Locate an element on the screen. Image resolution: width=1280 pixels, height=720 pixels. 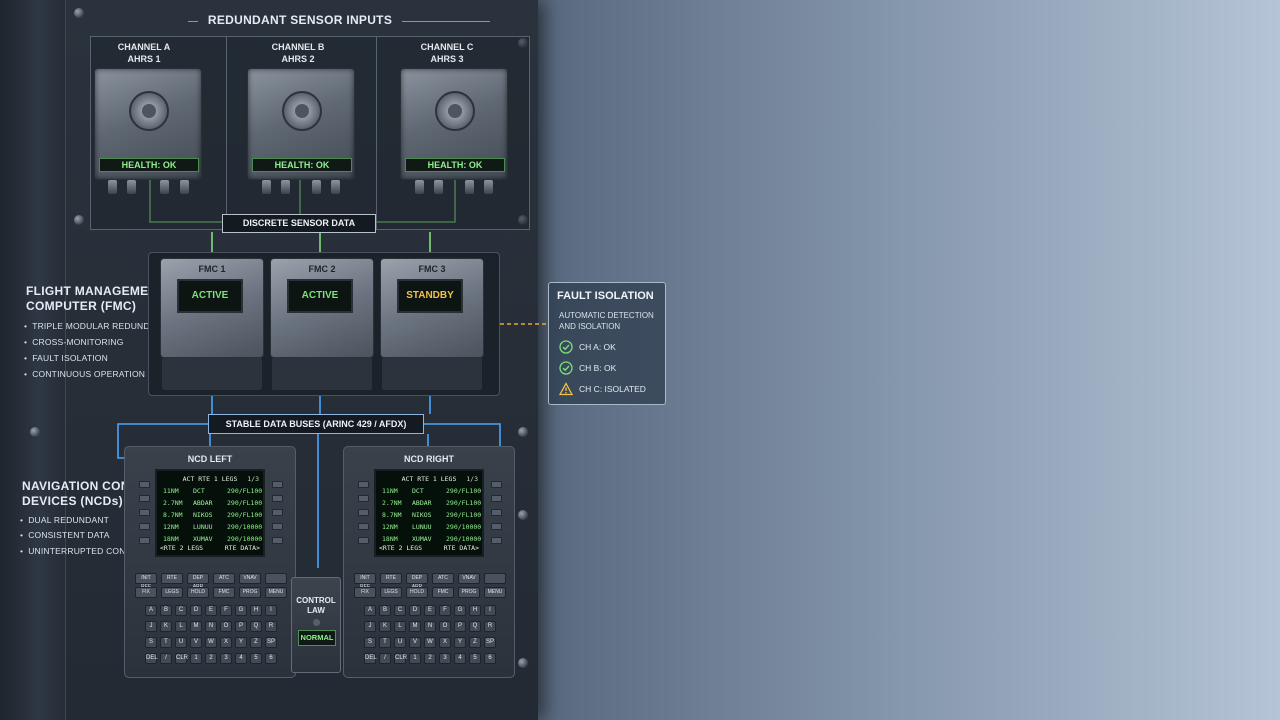
alpha-key: D is located at coordinates (196, 610).